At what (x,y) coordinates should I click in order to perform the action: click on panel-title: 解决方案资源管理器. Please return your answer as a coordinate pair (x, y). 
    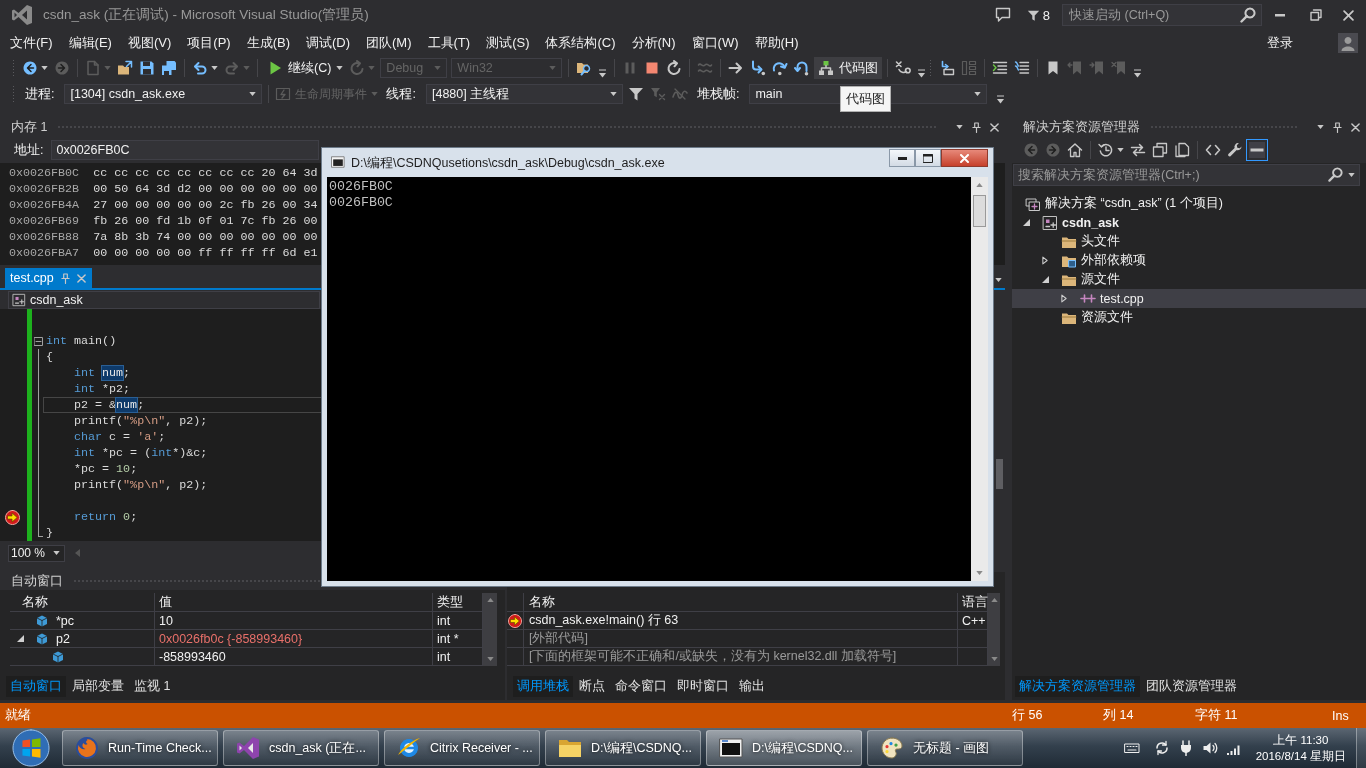
    Looking at the image, I should click on (1081, 127).